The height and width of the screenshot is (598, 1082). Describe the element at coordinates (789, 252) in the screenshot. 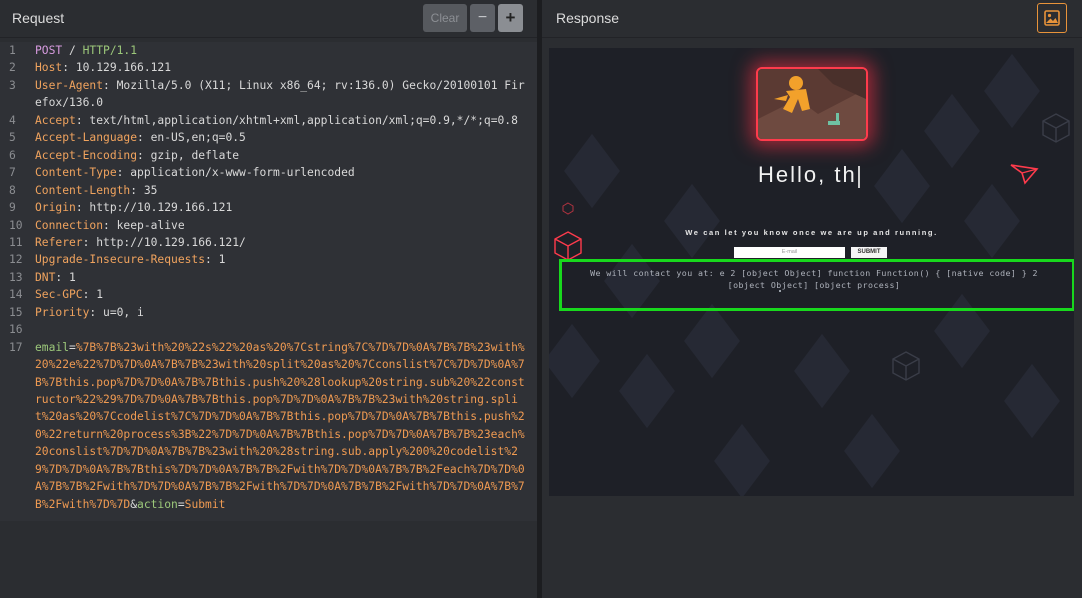

I see `email-input: E-mail` at that location.